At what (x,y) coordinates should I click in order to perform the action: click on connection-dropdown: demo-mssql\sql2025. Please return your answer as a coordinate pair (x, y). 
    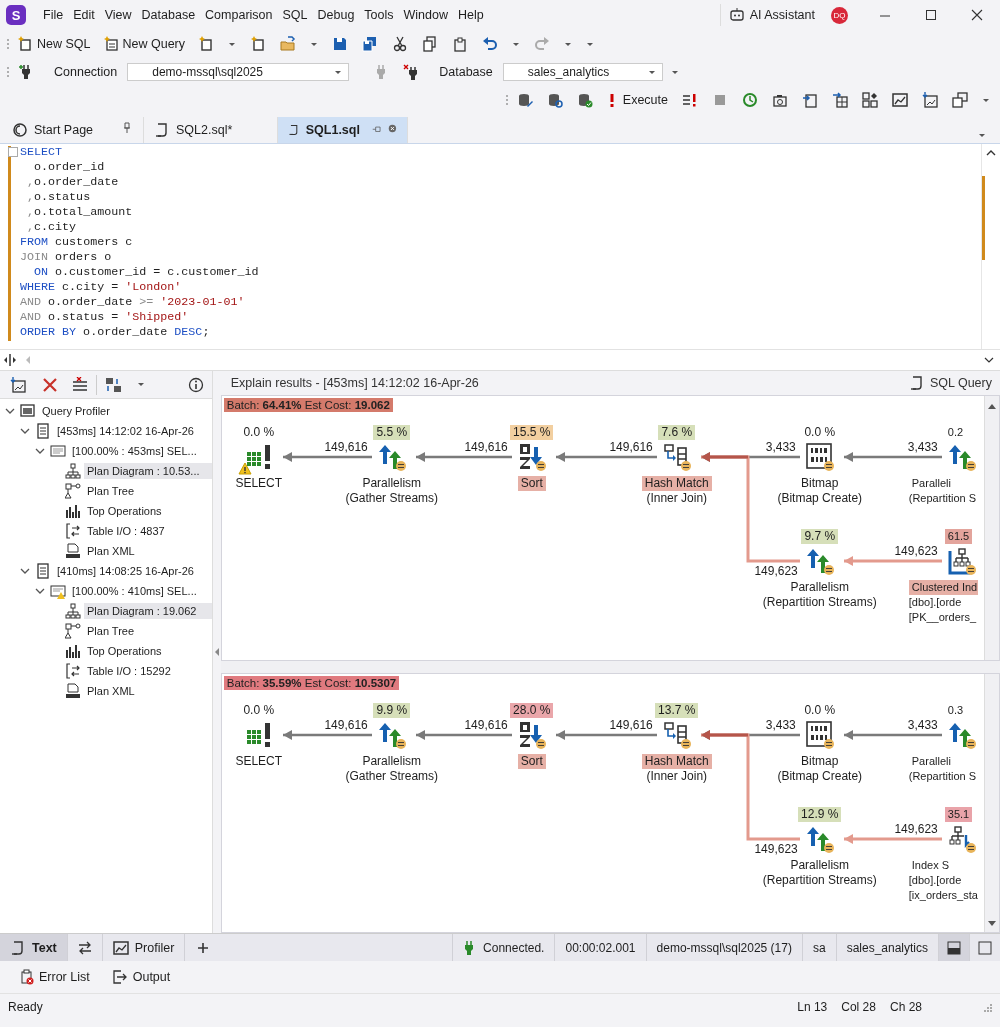
    Looking at the image, I should click on (238, 72).